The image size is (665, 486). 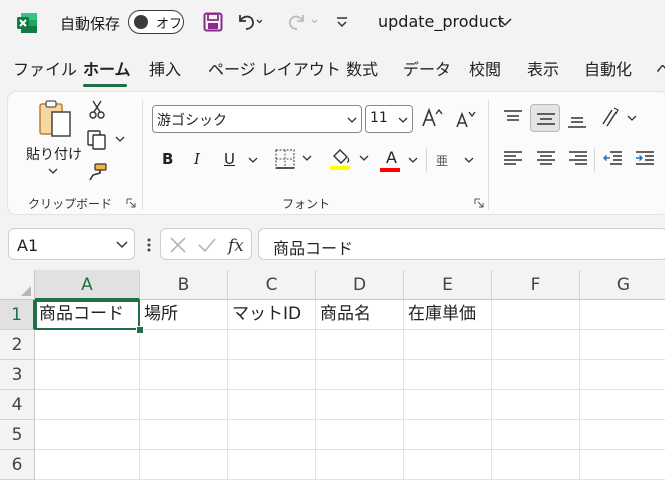 I want to click on cell-c4, so click(x=272, y=405).